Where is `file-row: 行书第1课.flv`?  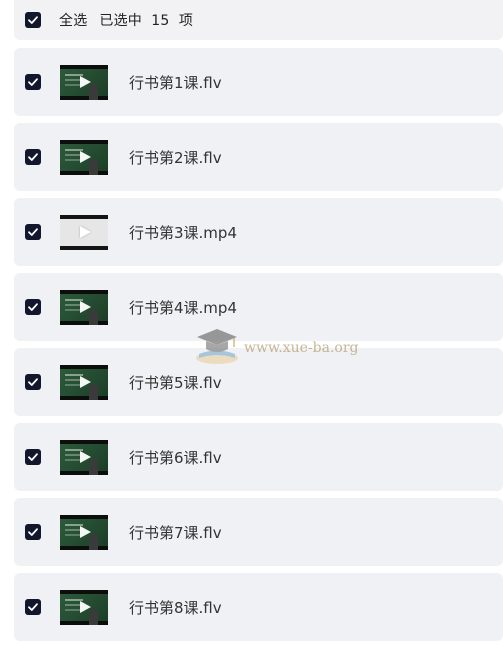 file-row: 行书第1课.flv is located at coordinates (258, 82).